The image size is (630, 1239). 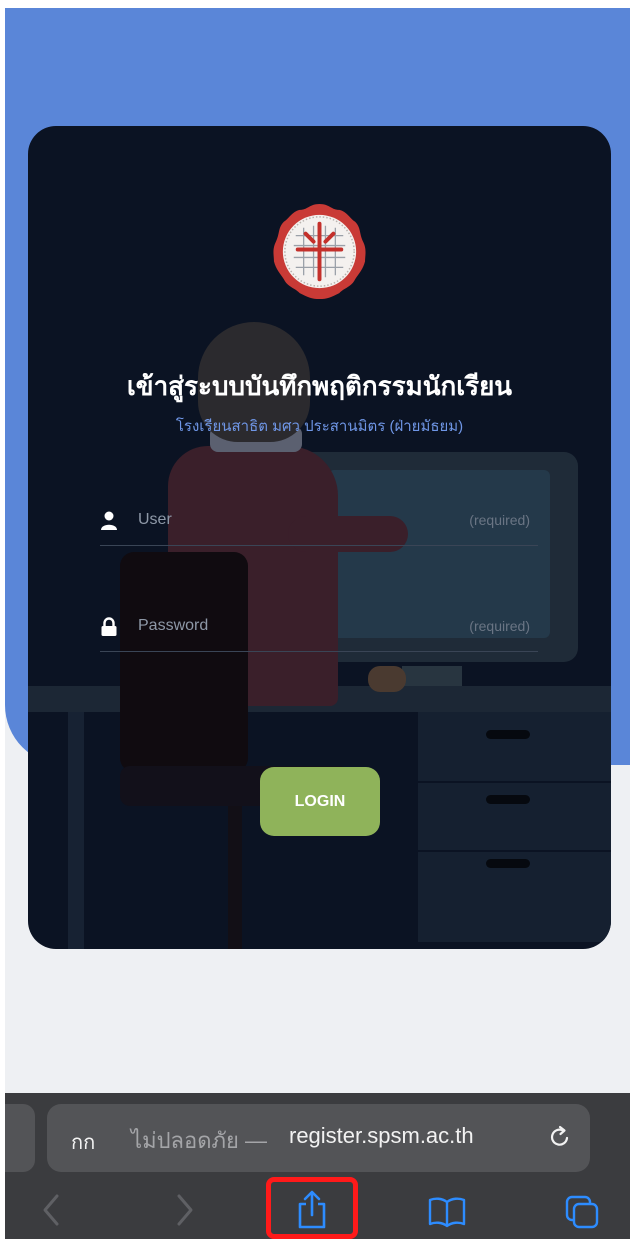 What do you see at coordinates (560, 1137) in the screenshot?
I see `reload-icon` at bounding box center [560, 1137].